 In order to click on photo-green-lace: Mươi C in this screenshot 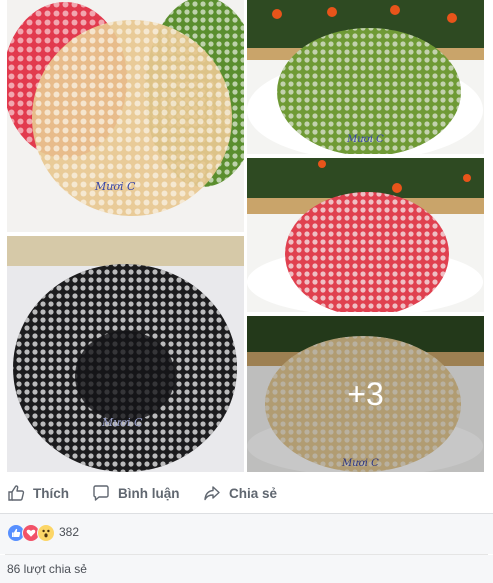, I will do `click(365, 77)`.